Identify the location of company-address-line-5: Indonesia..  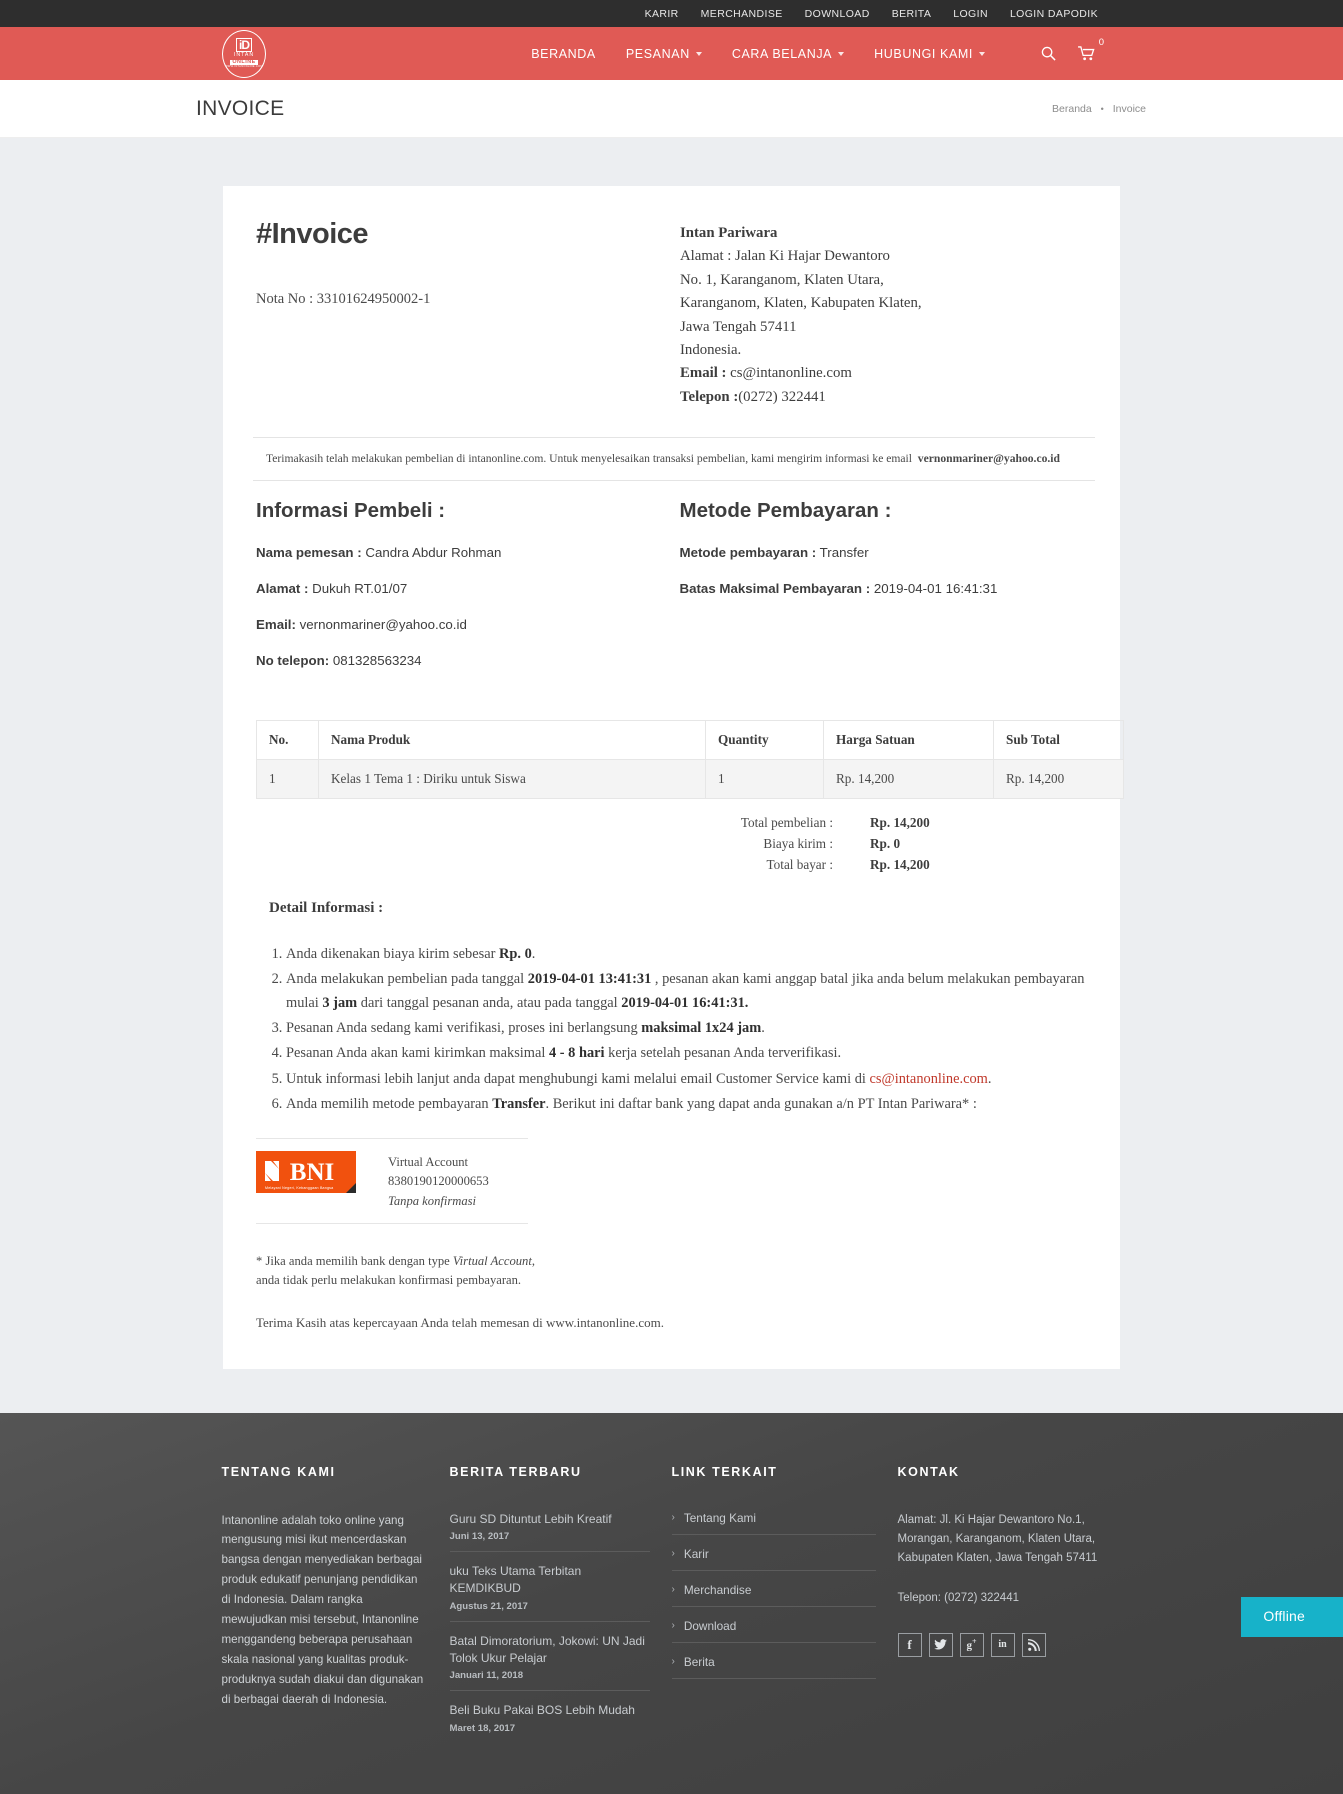
(801, 350).